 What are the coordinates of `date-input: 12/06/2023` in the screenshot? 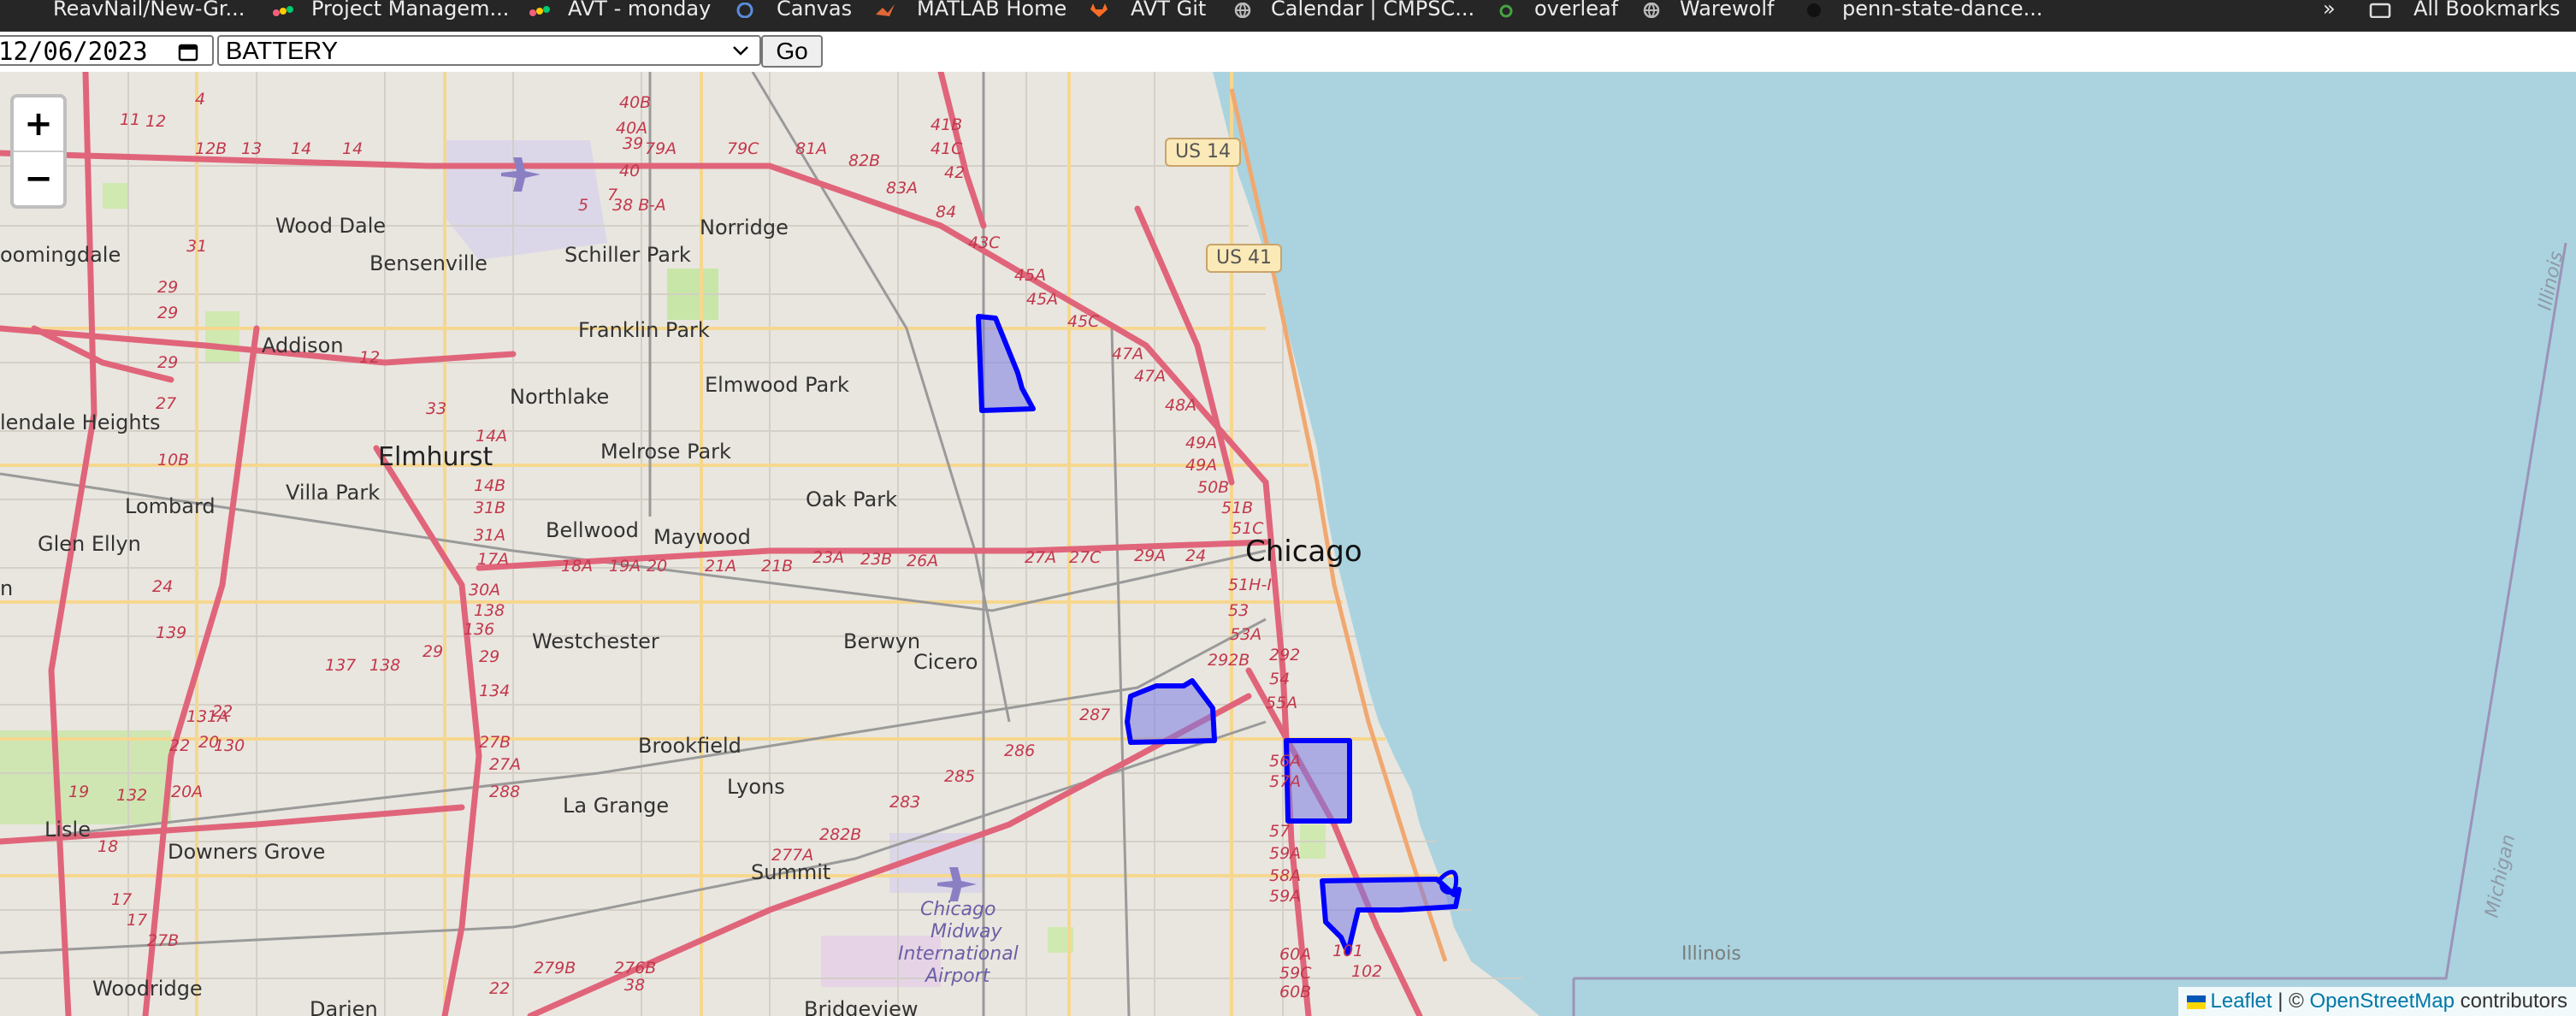 It's located at (107, 50).